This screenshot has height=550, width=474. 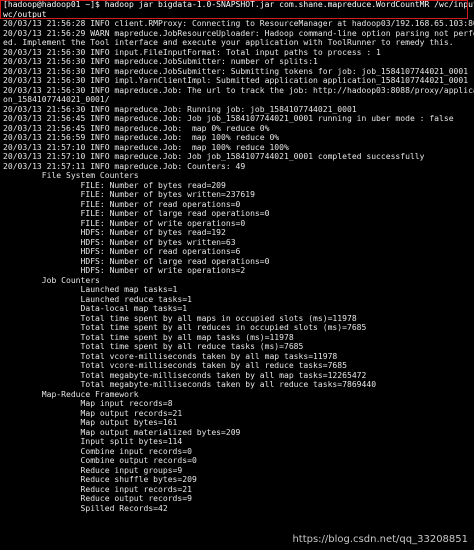 What do you see at coordinates (122, 204) in the screenshot?
I see `terminal-line: FILE: Number of read operations=0` at bounding box center [122, 204].